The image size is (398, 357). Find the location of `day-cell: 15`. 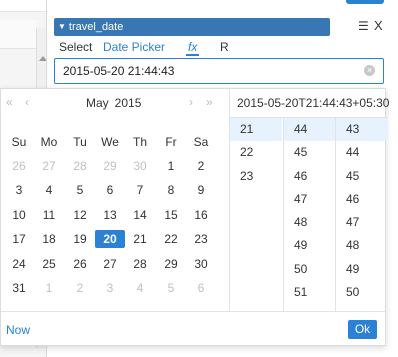

day-cell: 15 is located at coordinates (171, 215).